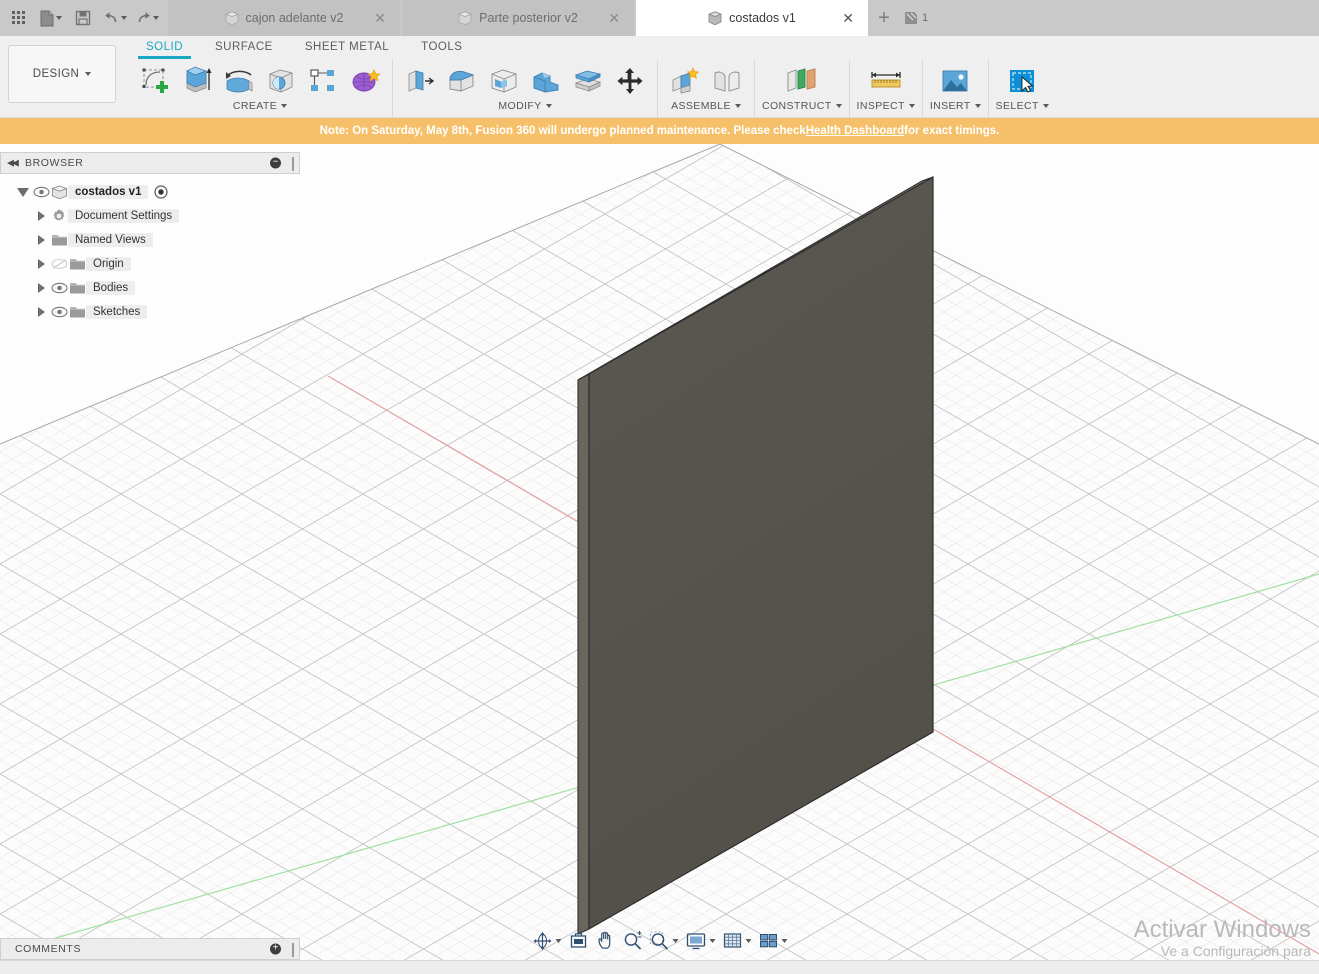 The width and height of the screenshot is (1319, 974). What do you see at coordinates (855, 131) in the screenshot?
I see `health-dashboard-link: Health Dashboard` at bounding box center [855, 131].